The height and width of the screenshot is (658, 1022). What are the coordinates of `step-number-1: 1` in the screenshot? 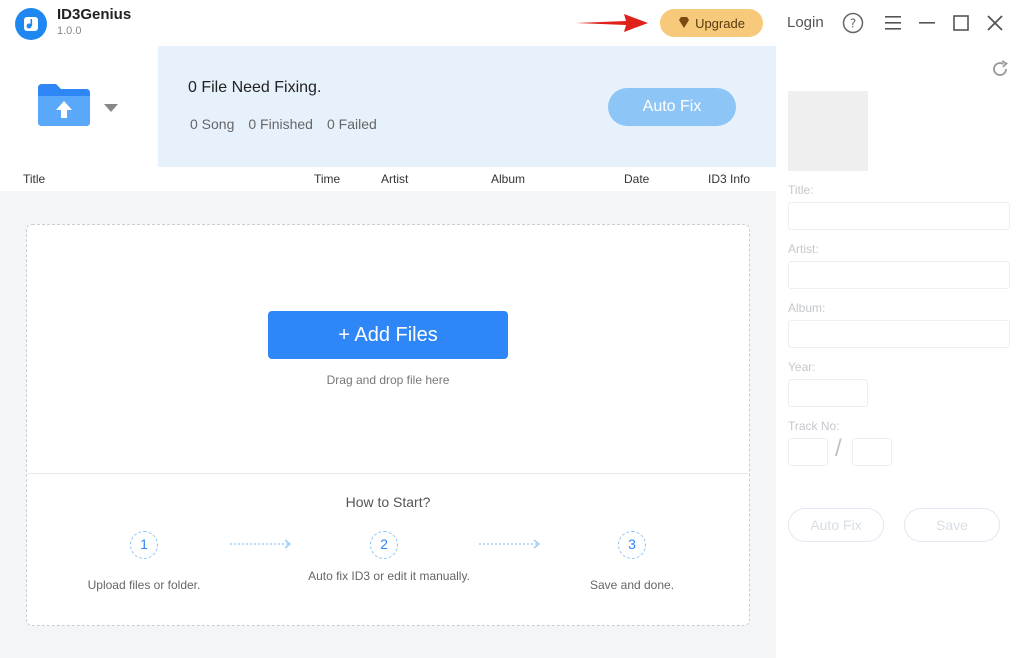 It's located at (144, 545).